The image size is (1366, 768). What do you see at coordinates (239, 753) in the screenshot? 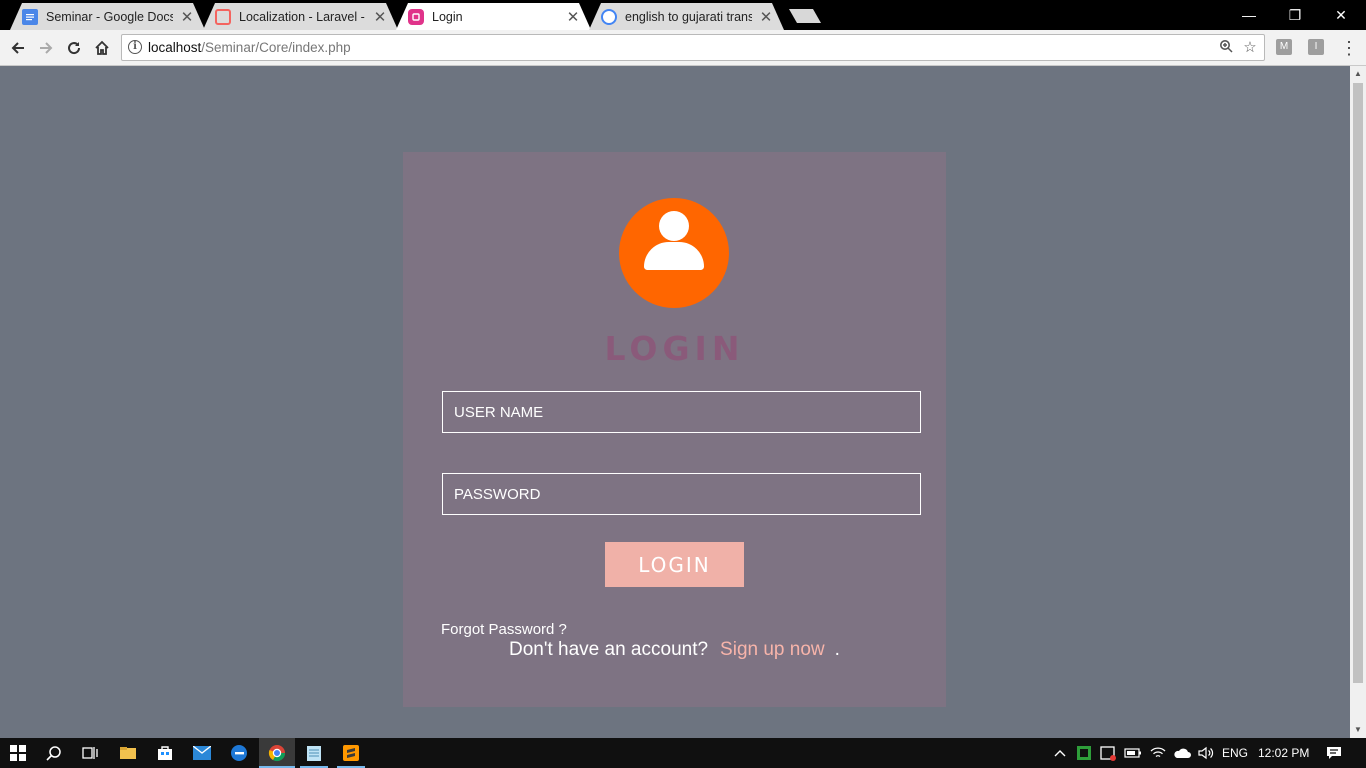
I see `edge-icon` at bounding box center [239, 753].